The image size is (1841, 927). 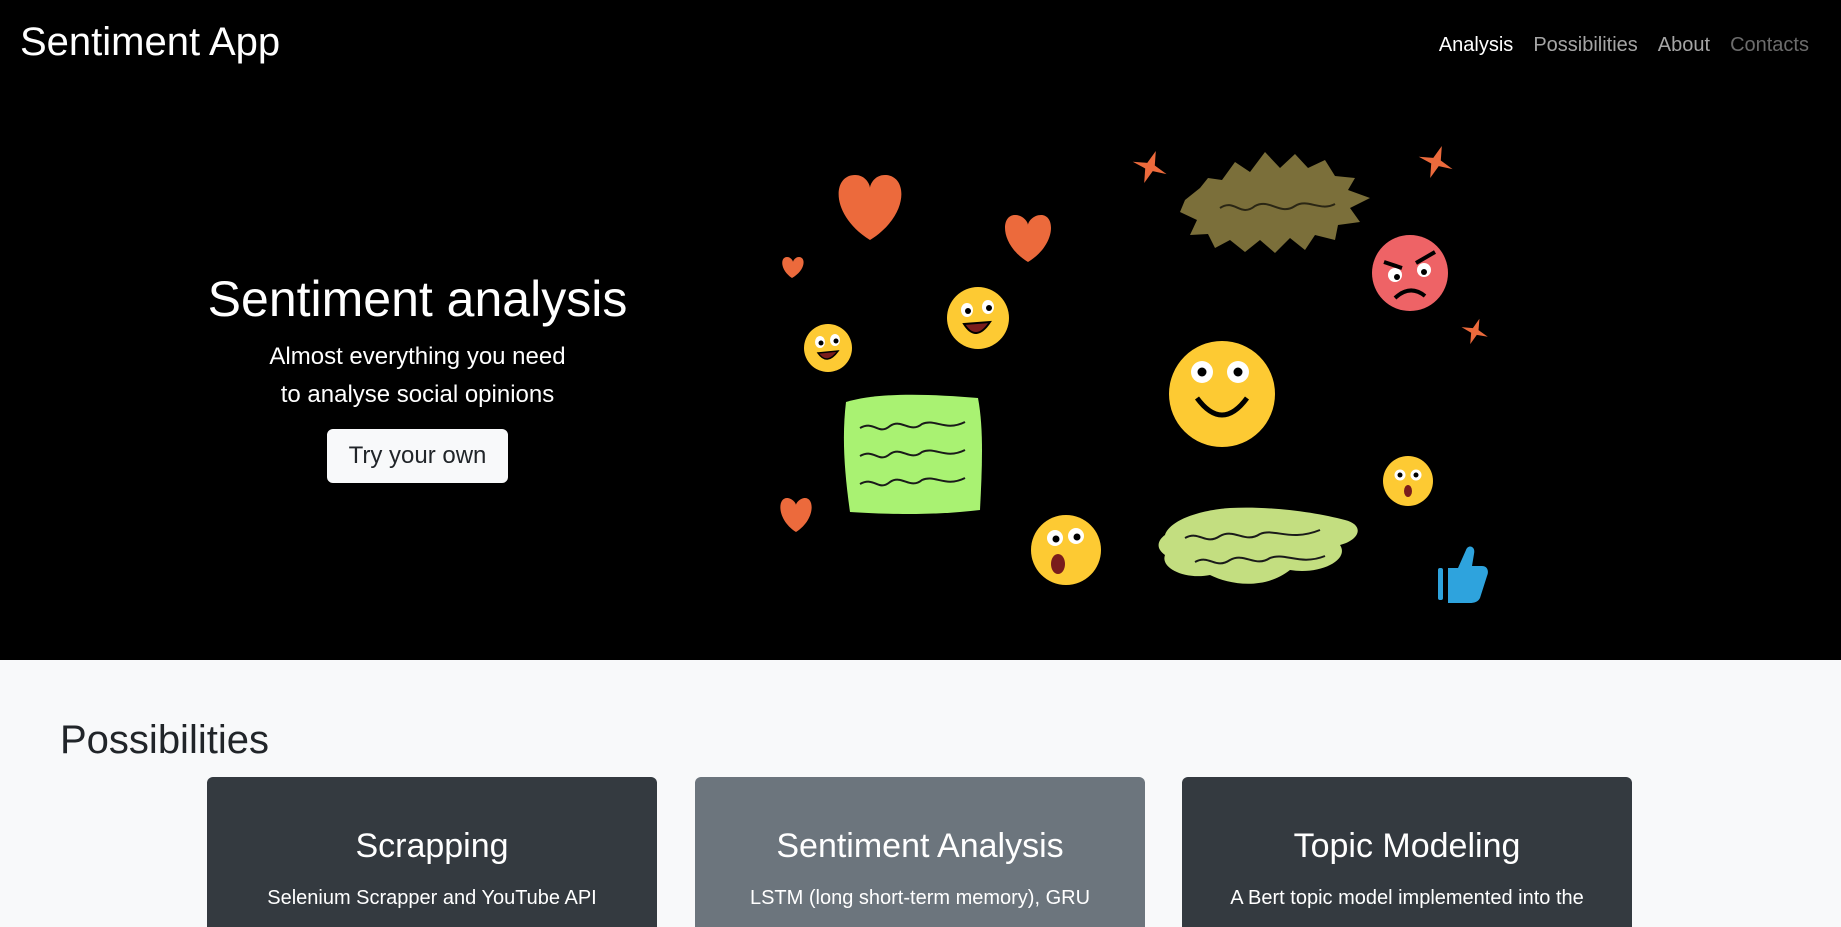 What do you see at coordinates (1222, 394) in the screenshot?
I see `smile-emoji-icon` at bounding box center [1222, 394].